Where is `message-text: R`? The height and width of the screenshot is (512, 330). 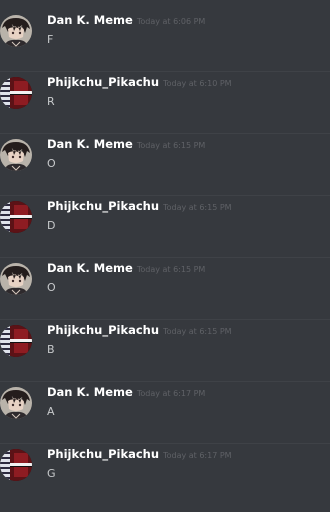 message-text: R is located at coordinates (51, 101).